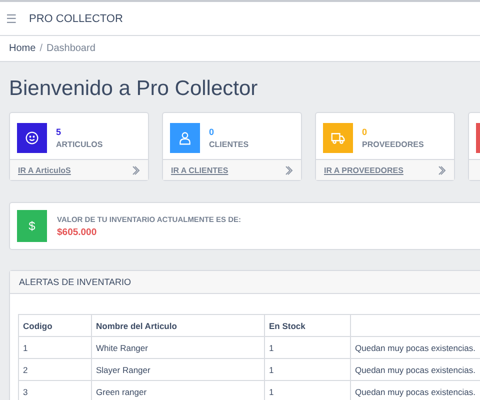  What do you see at coordinates (199, 170) in the screenshot?
I see `card-link: IR A CLIENTES` at bounding box center [199, 170].